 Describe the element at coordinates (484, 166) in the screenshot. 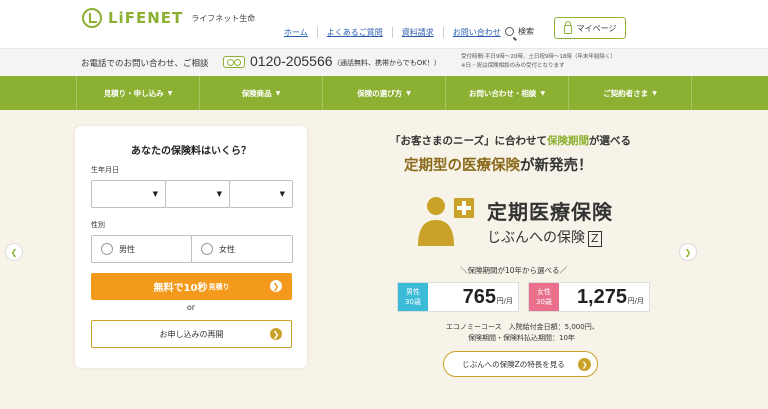

I see `promo-line2-mid: の医療保険` at that location.